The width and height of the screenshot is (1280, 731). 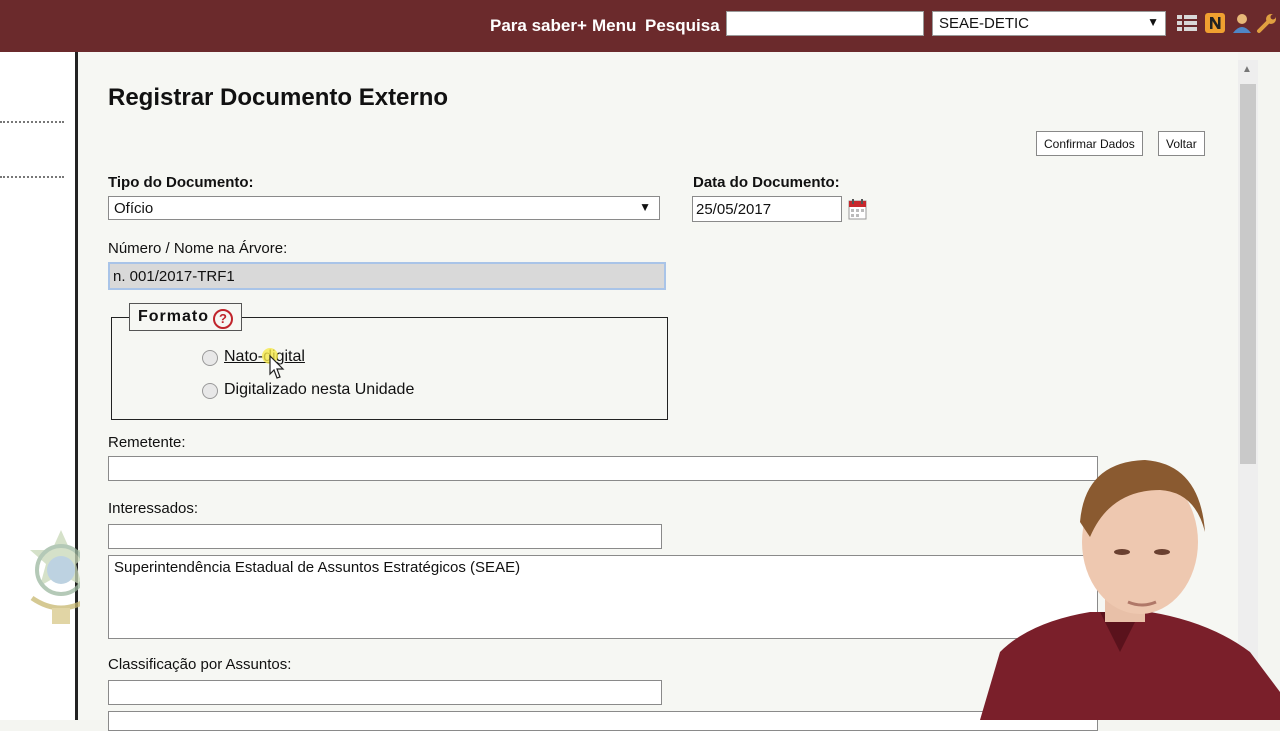 I want to click on radio-digitalizado, so click(x=210, y=391).